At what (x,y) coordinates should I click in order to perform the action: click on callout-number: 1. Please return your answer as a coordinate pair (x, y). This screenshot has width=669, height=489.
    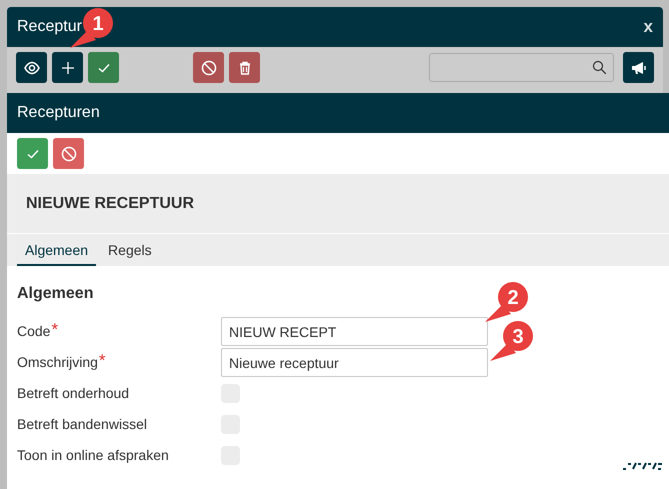
    Looking at the image, I should click on (98, 24).